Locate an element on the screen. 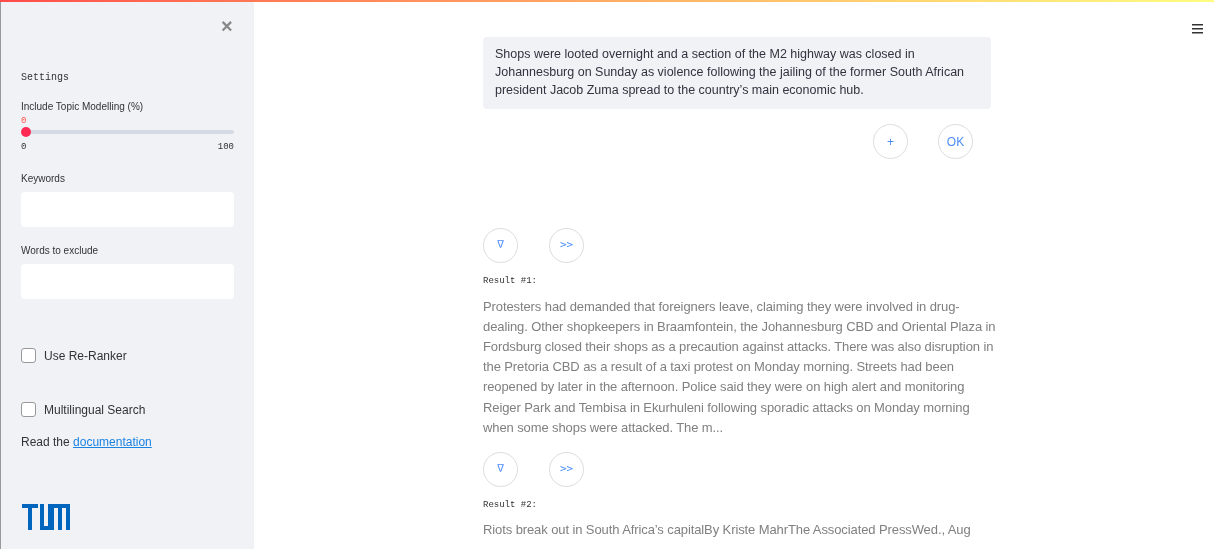 The image size is (1214, 549). settings-heading: Settings is located at coordinates (45, 78).